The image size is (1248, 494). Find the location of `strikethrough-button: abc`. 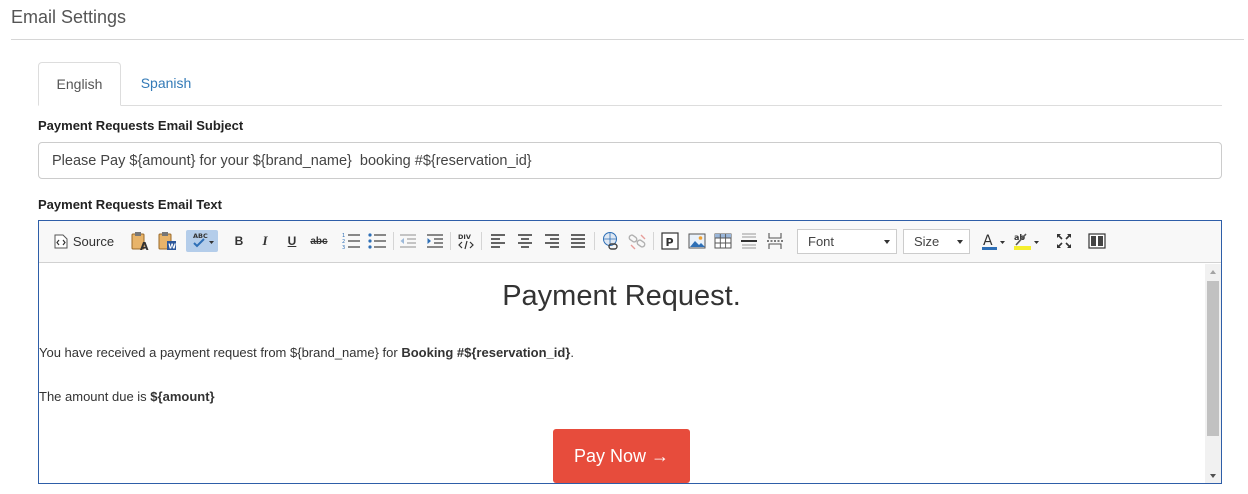

strikethrough-button: abc is located at coordinates (319, 241).